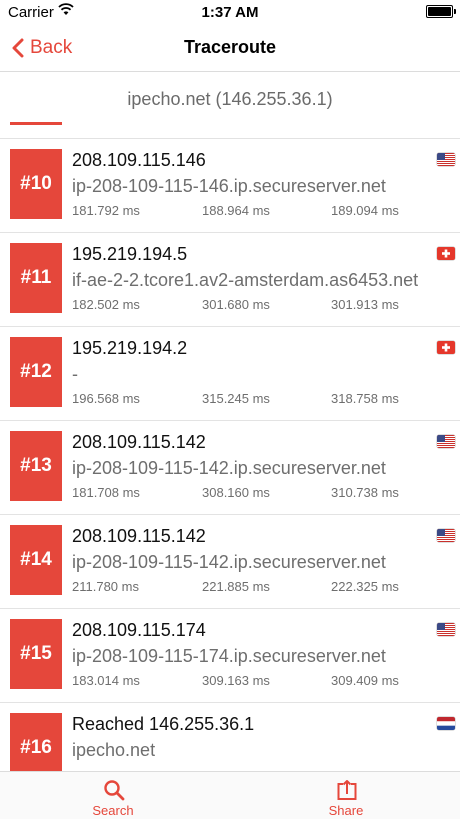  I want to click on hop-time: 315.245 ms, so click(236, 398).